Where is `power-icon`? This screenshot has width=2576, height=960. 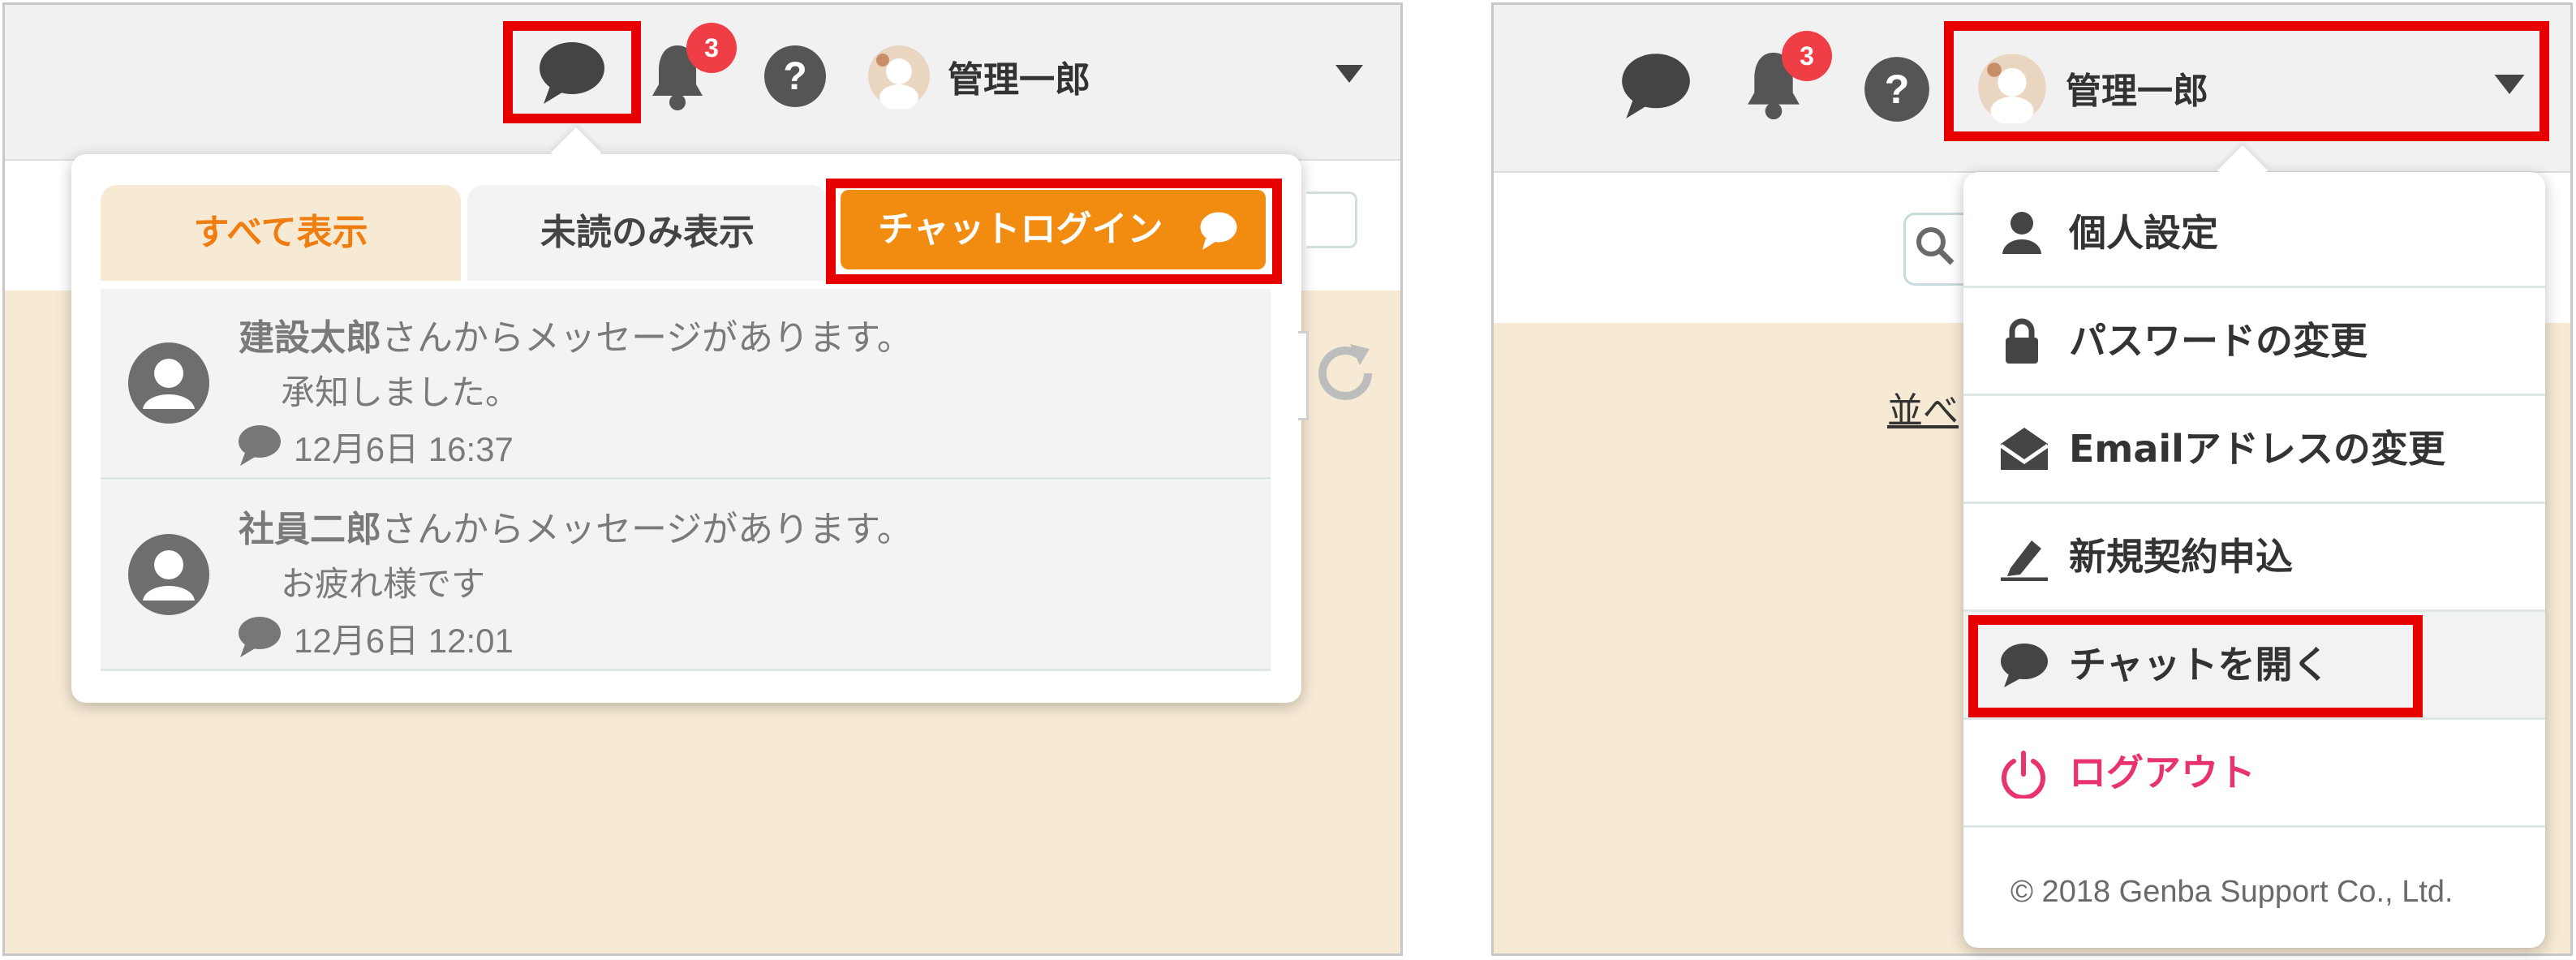
power-icon is located at coordinates (2024, 775).